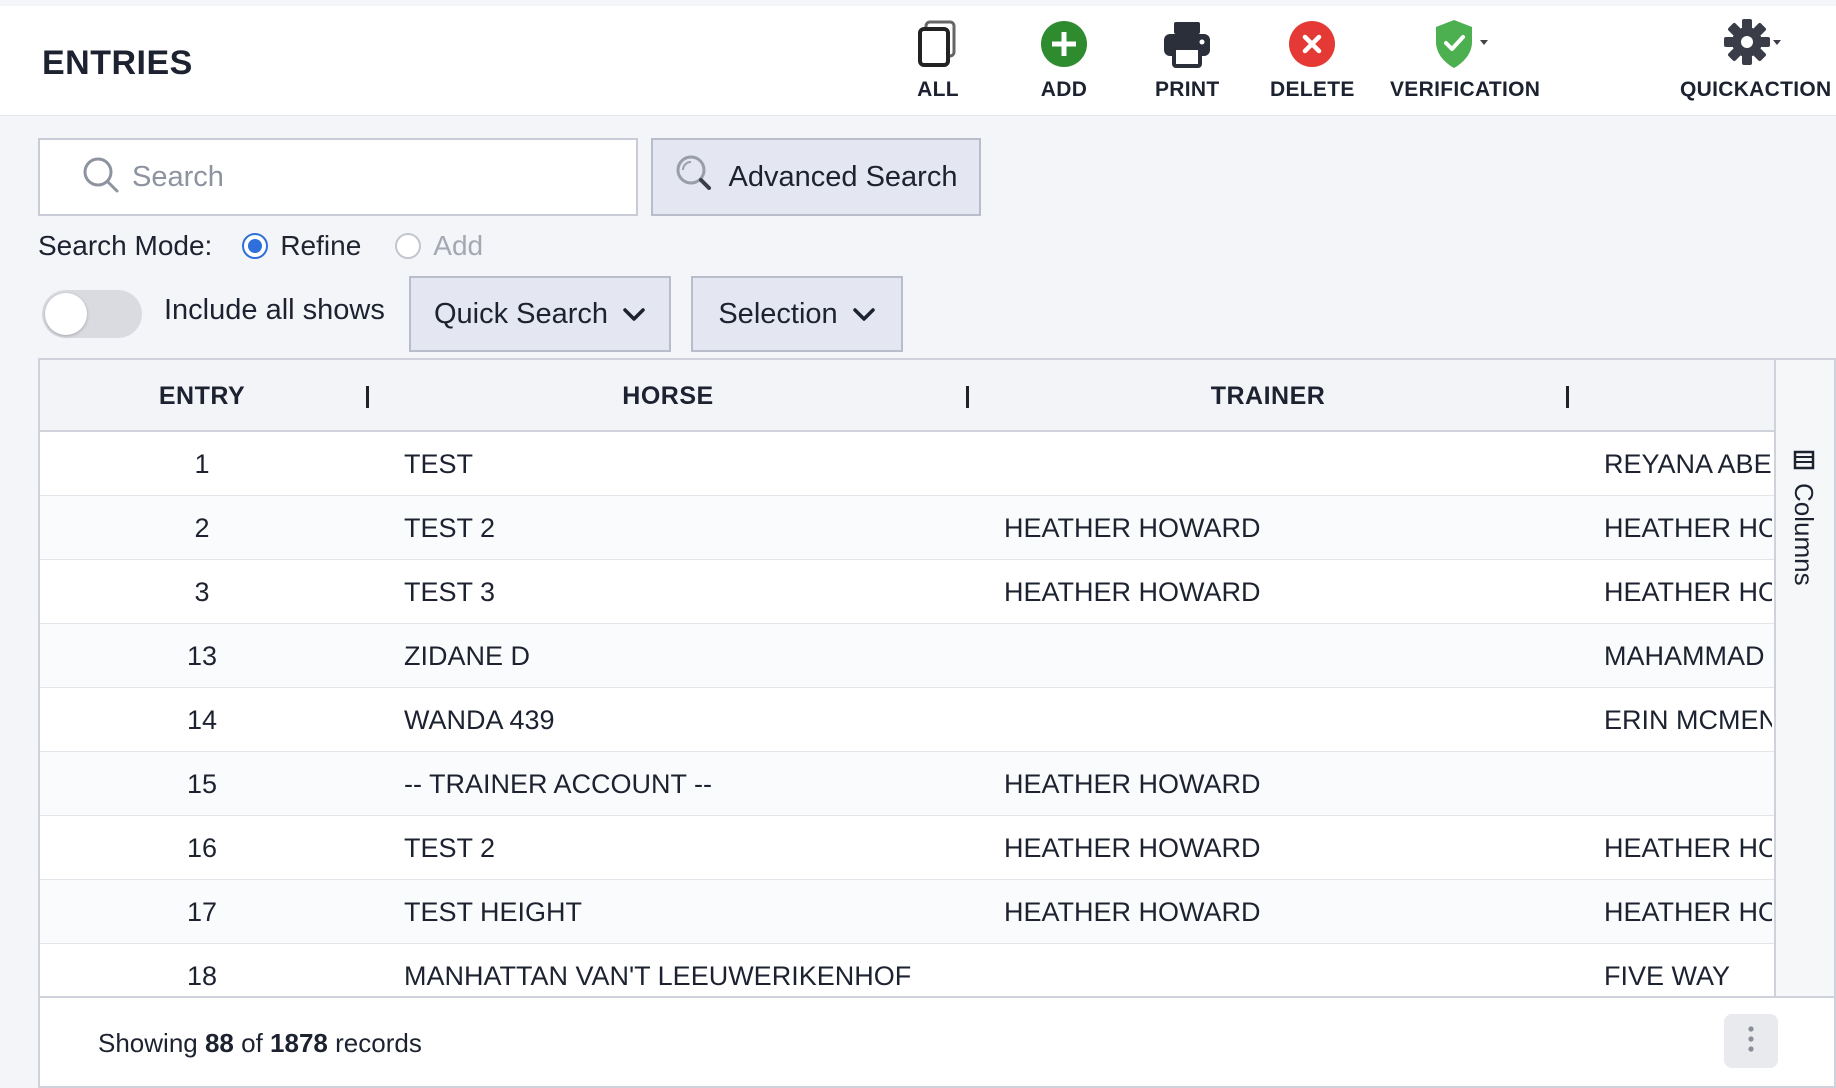 Image resolution: width=1836 pixels, height=1088 pixels. I want to click on owner-cell: REYANA ABE, so click(1688, 463).